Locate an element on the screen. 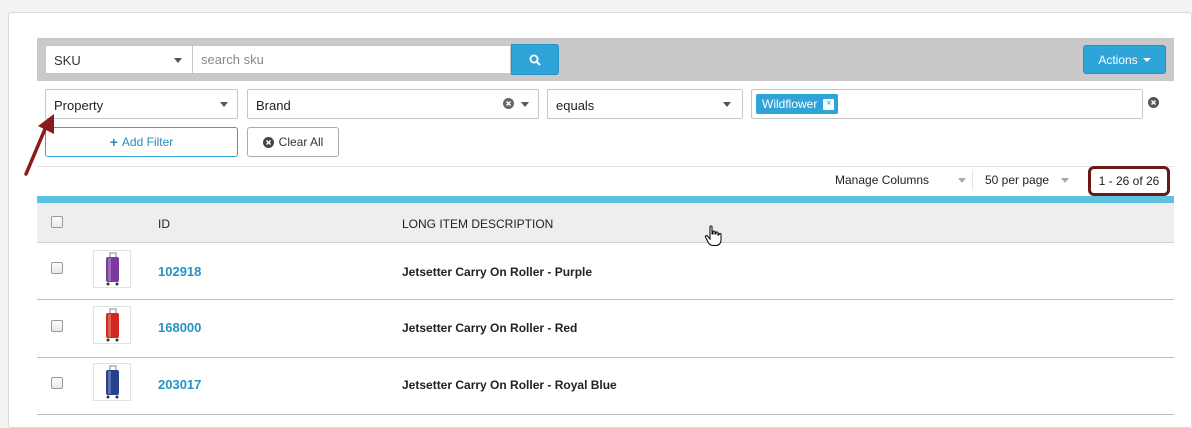  filter-operator-value: equals is located at coordinates (575, 105).